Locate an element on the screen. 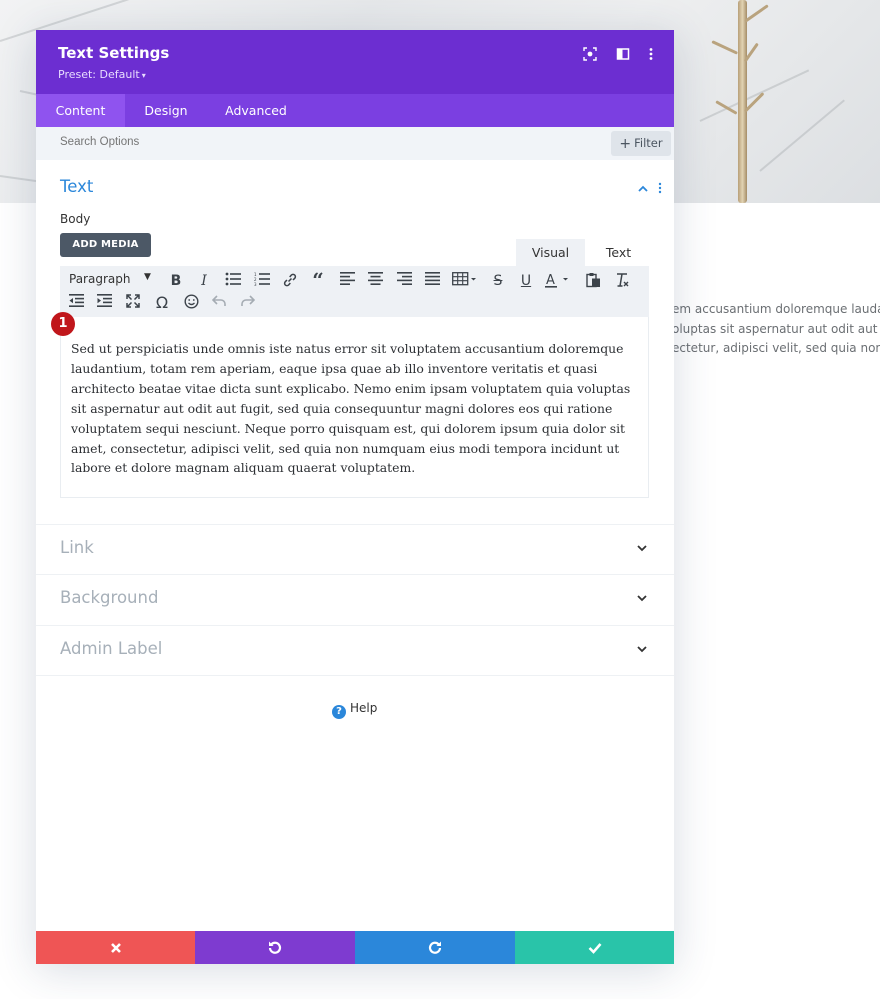 Image resolution: width=880 pixels, height=999 pixels. emoticons-icon is located at coordinates (191, 303).